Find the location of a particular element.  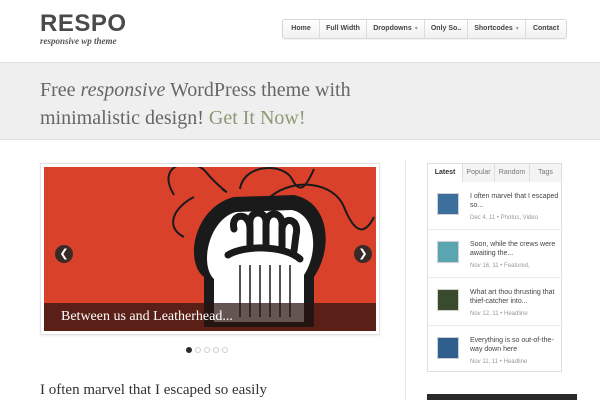

nav-item-contact: Contact is located at coordinates (546, 29).